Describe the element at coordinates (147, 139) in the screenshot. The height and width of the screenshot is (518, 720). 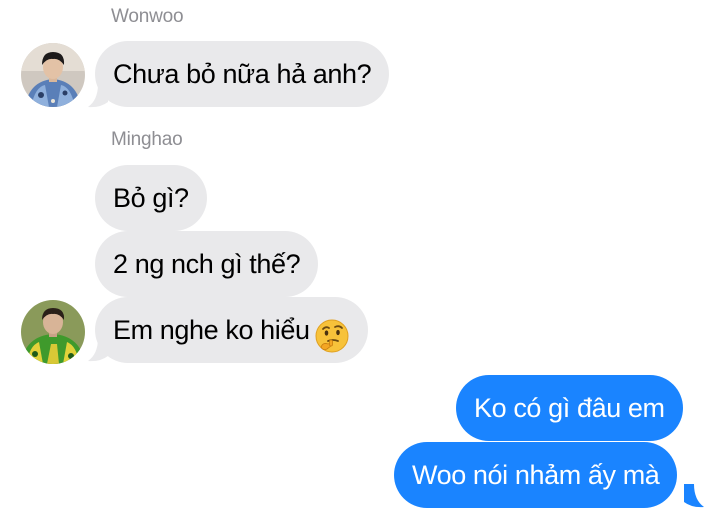
I see `sender-name-minghao: Minghao` at that location.